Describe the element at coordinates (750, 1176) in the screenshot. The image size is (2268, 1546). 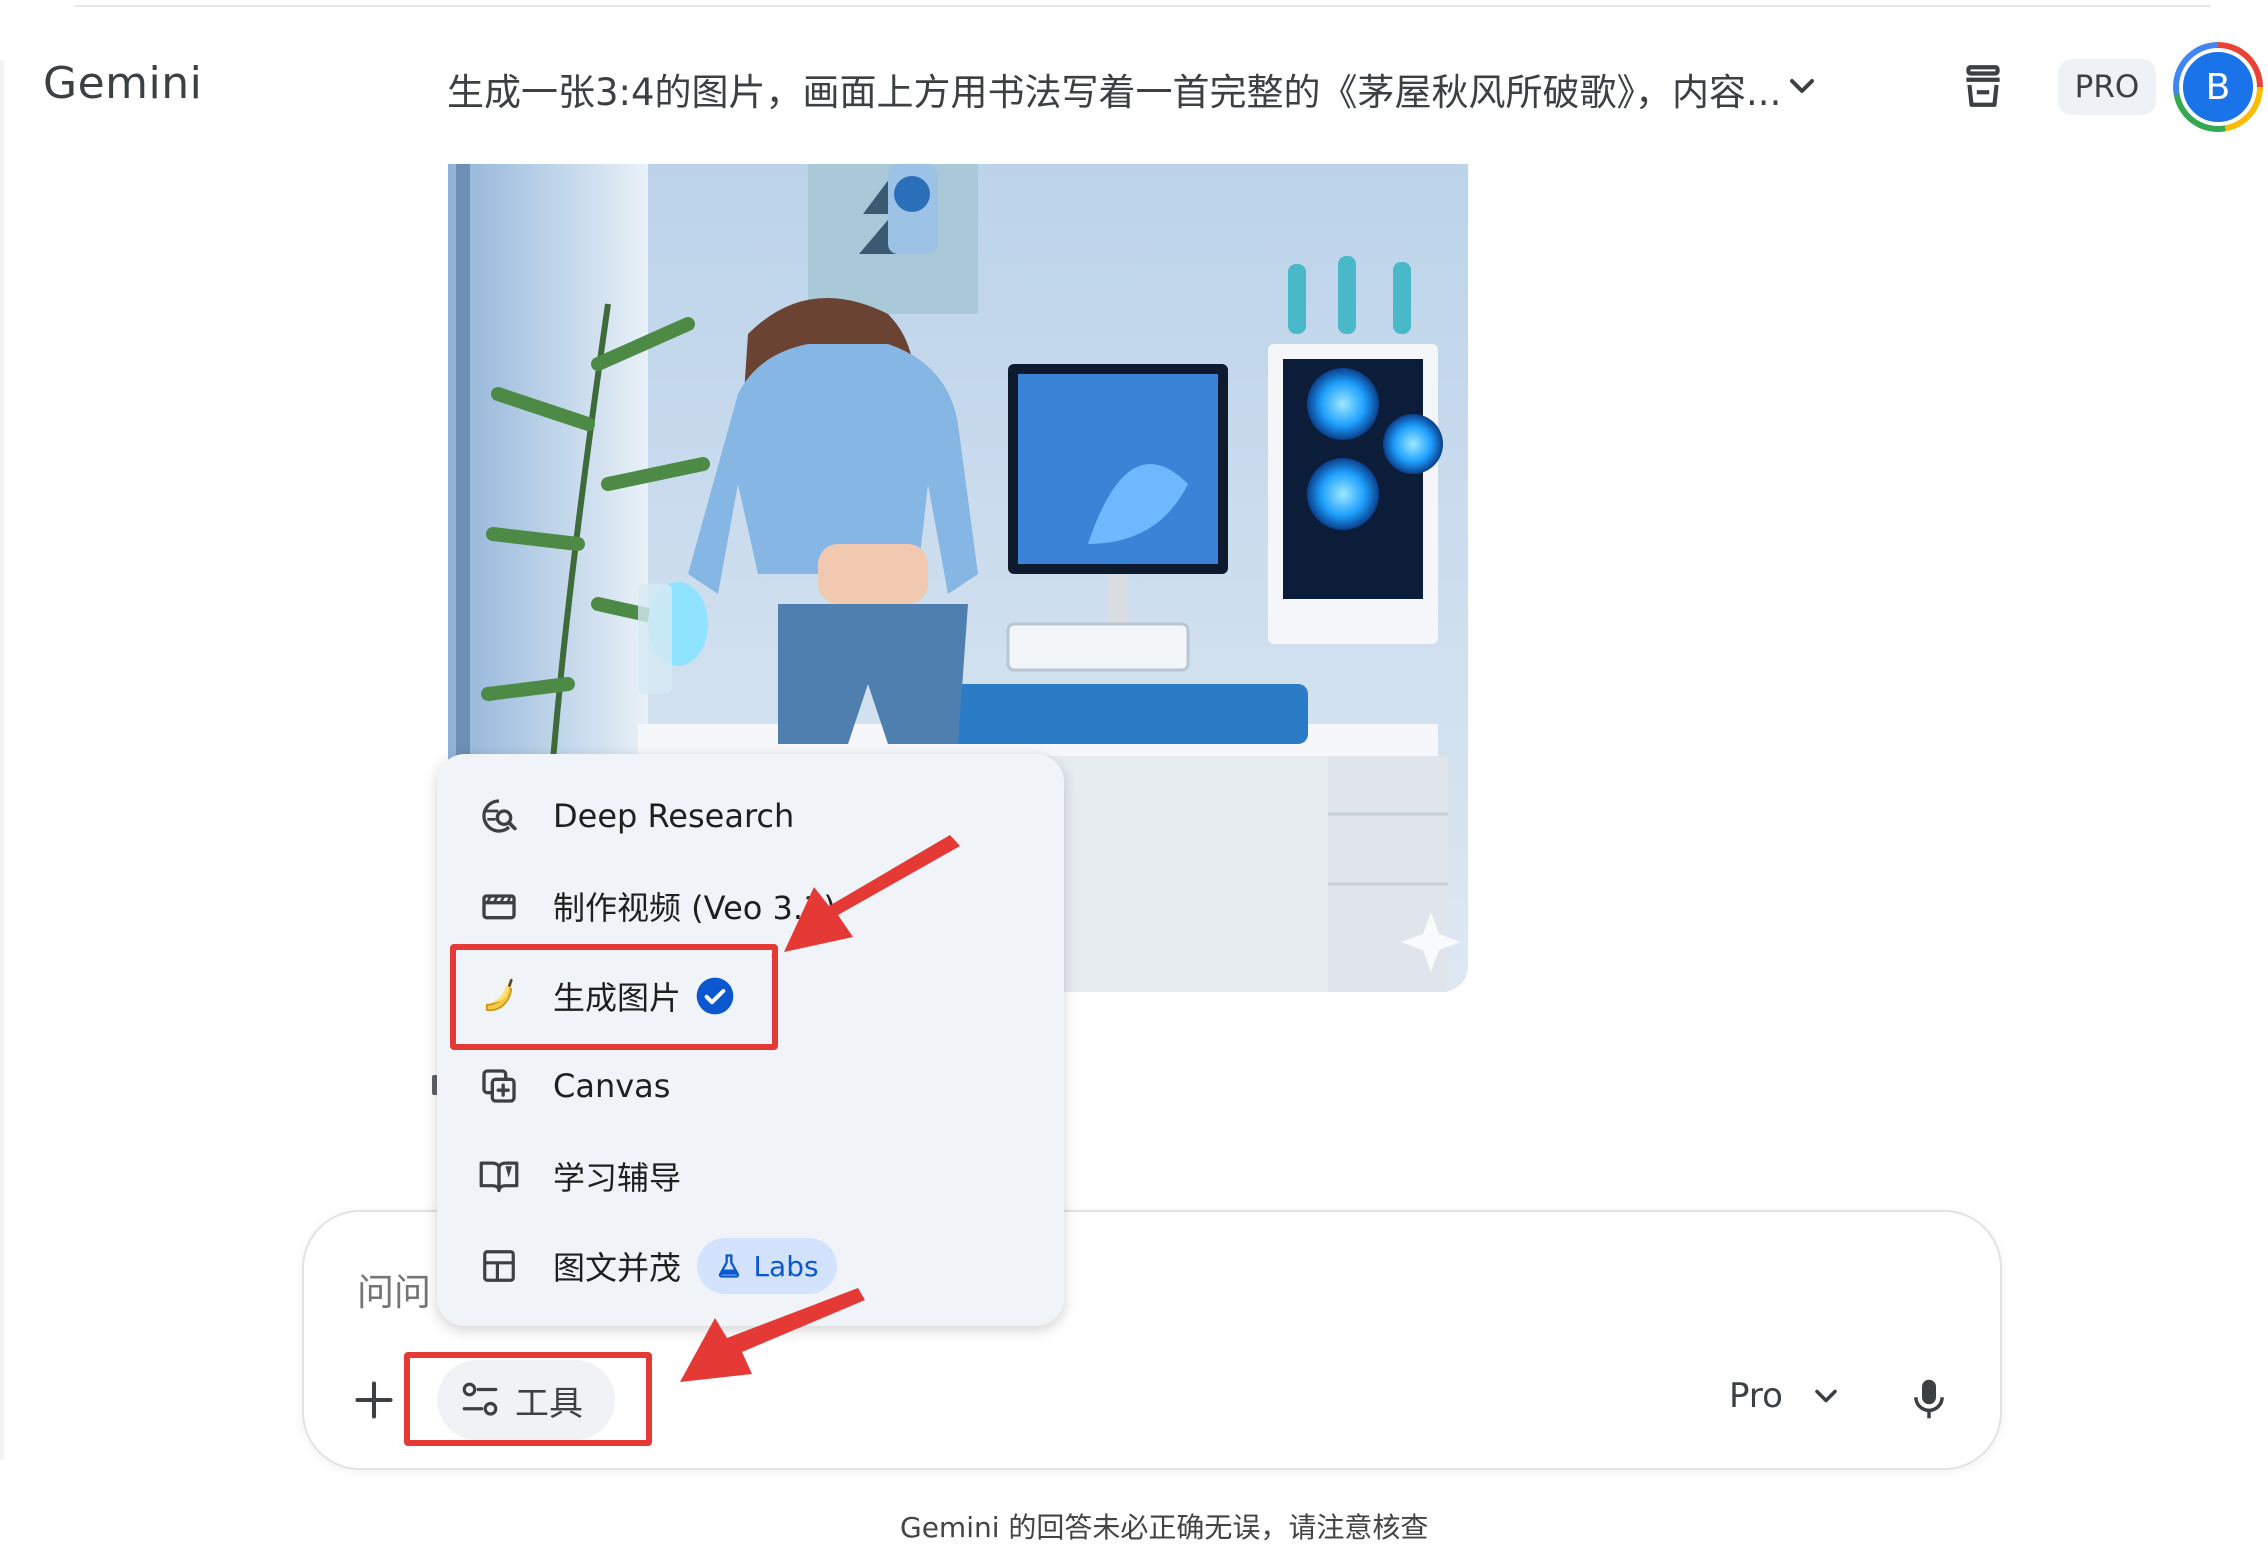
I see `menu-item-learning-coach: 学习辅导` at that location.